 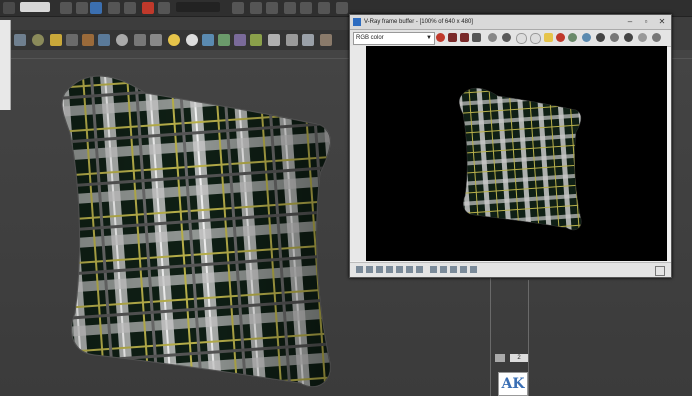 What do you see at coordinates (290, 8) in the screenshot?
I see `curve-editor-icon` at bounding box center [290, 8].